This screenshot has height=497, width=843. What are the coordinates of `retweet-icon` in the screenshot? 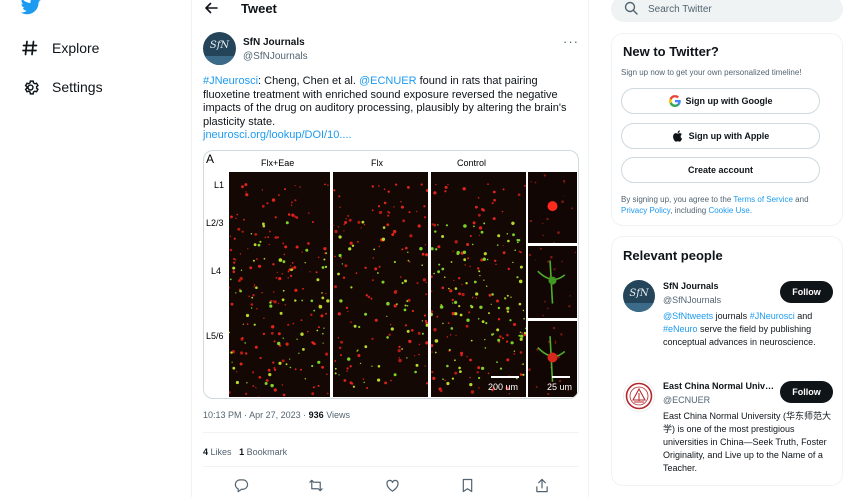 It's located at (316, 485).